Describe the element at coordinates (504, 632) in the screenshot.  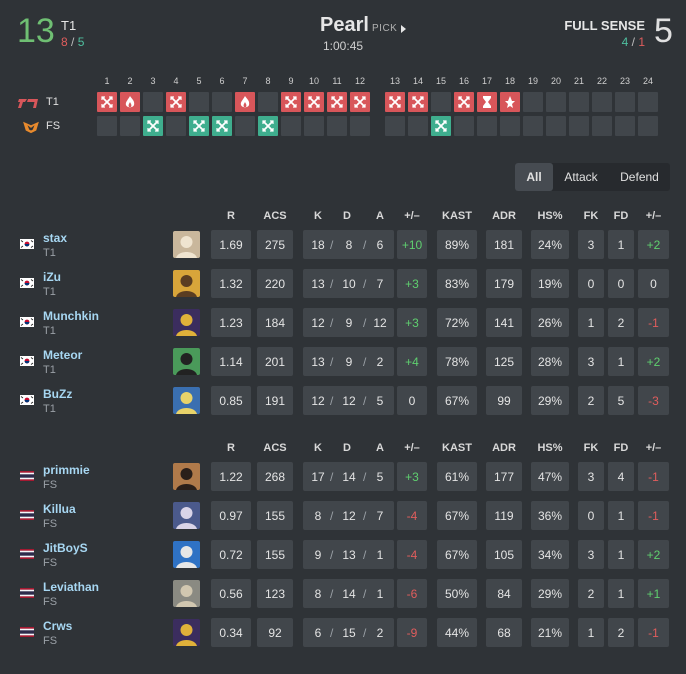
I see `stat-adr: 68` at that location.